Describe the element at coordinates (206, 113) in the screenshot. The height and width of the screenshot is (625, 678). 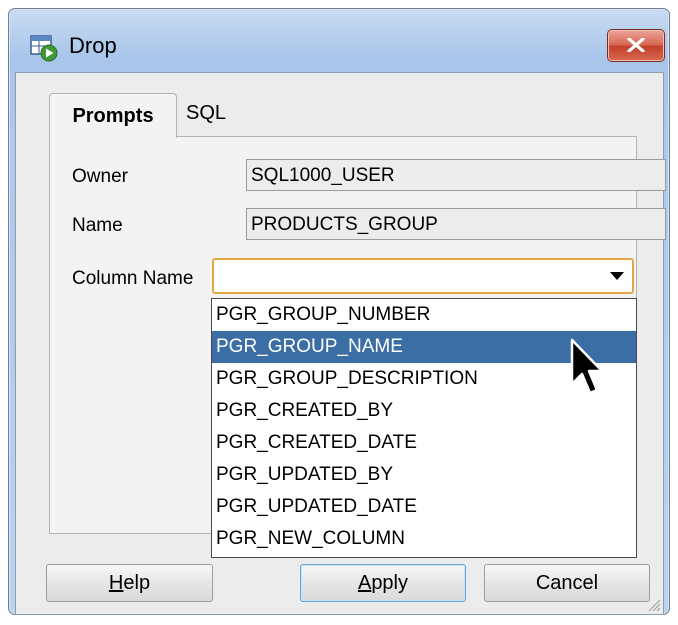
I see `tab-sql: SQL` at that location.